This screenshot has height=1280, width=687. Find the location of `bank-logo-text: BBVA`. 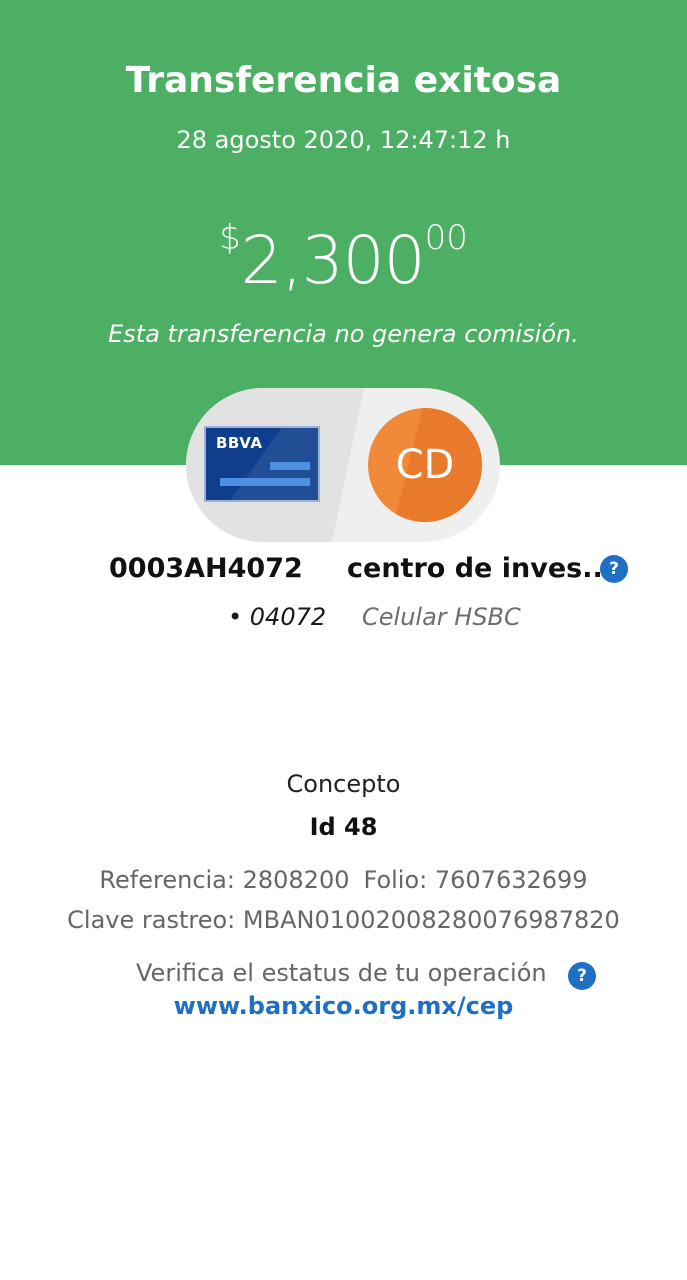

bank-logo-text: BBVA is located at coordinates (239, 443).